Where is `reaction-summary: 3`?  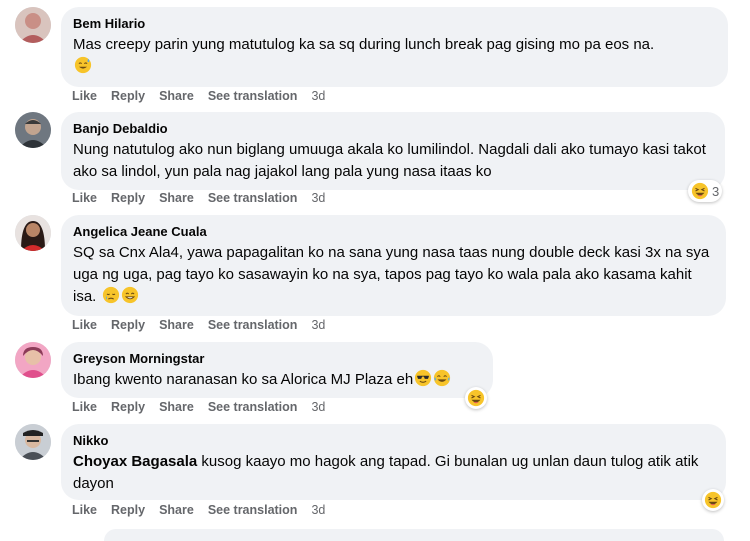
reaction-summary: 3 is located at coordinates (705, 191).